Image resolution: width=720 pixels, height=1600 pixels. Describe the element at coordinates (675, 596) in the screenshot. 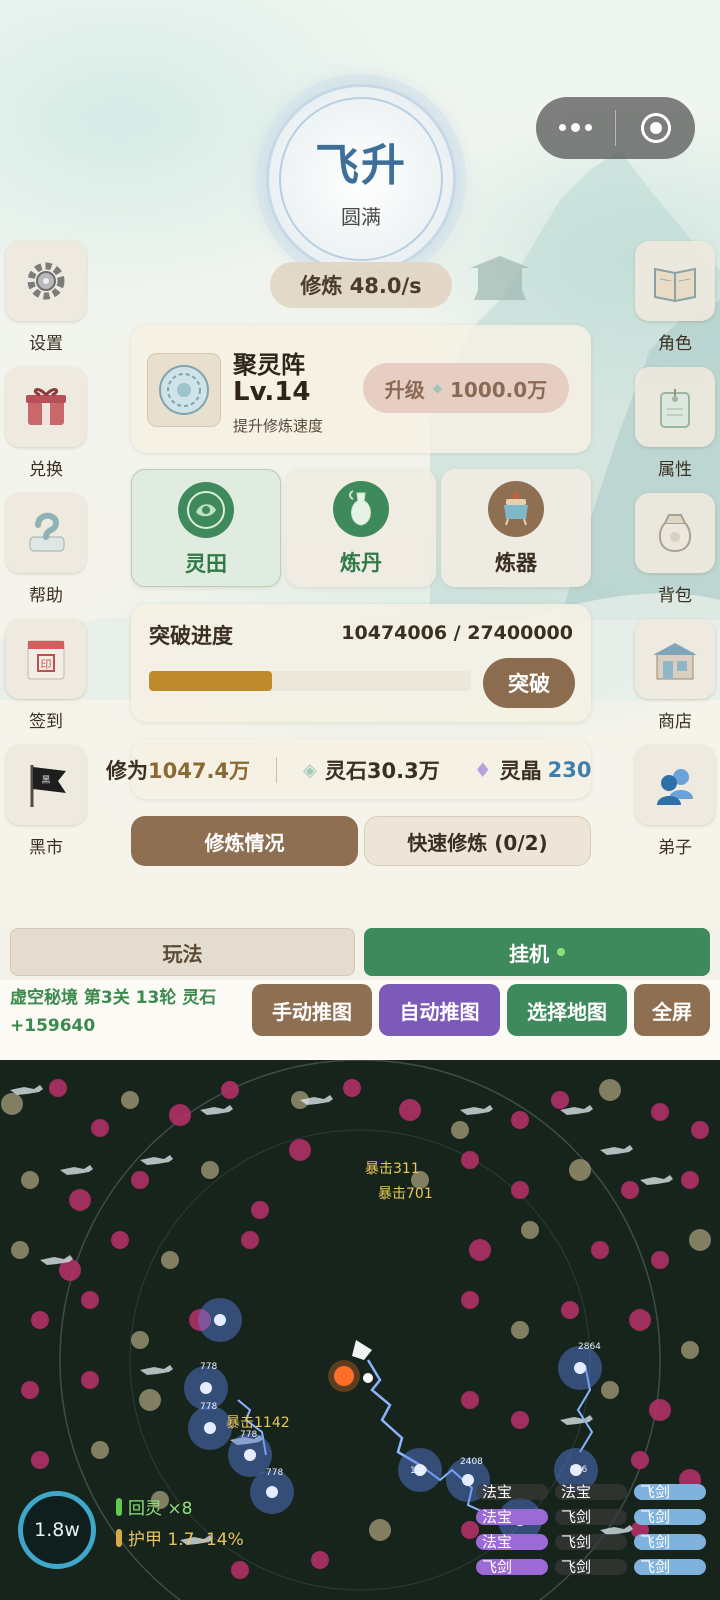

I see `backpack-label: 背包` at that location.